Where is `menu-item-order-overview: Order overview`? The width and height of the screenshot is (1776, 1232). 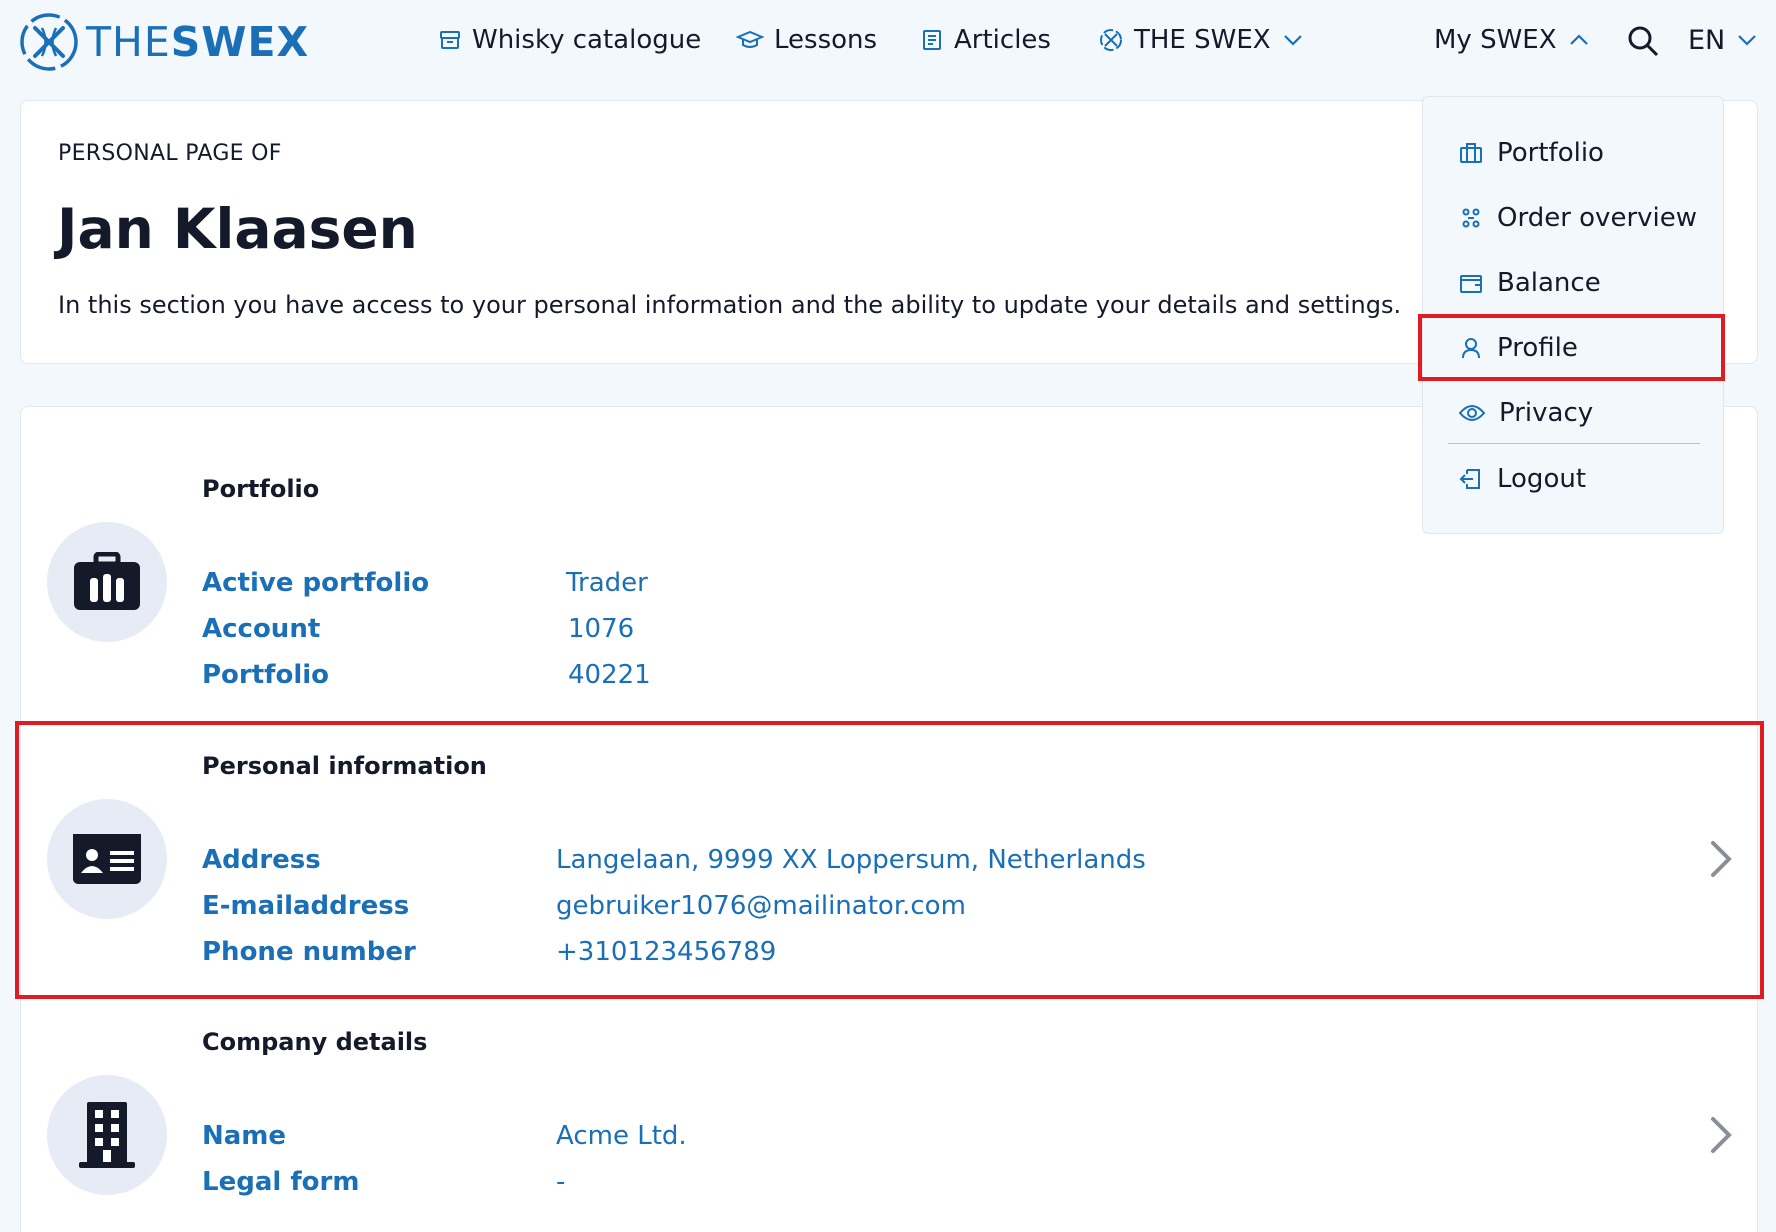
menu-item-order-overview: Order overview is located at coordinates (1578, 218).